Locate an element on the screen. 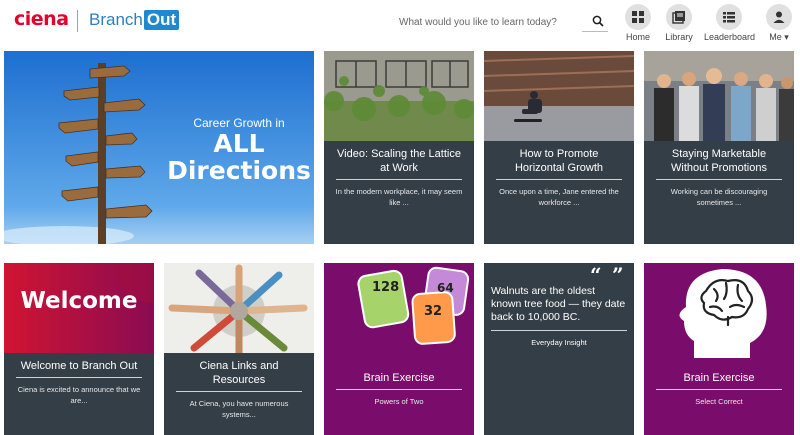 The width and height of the screenshot is (800, 435). logo-out-text: Out is located at coordinates (161, 20).